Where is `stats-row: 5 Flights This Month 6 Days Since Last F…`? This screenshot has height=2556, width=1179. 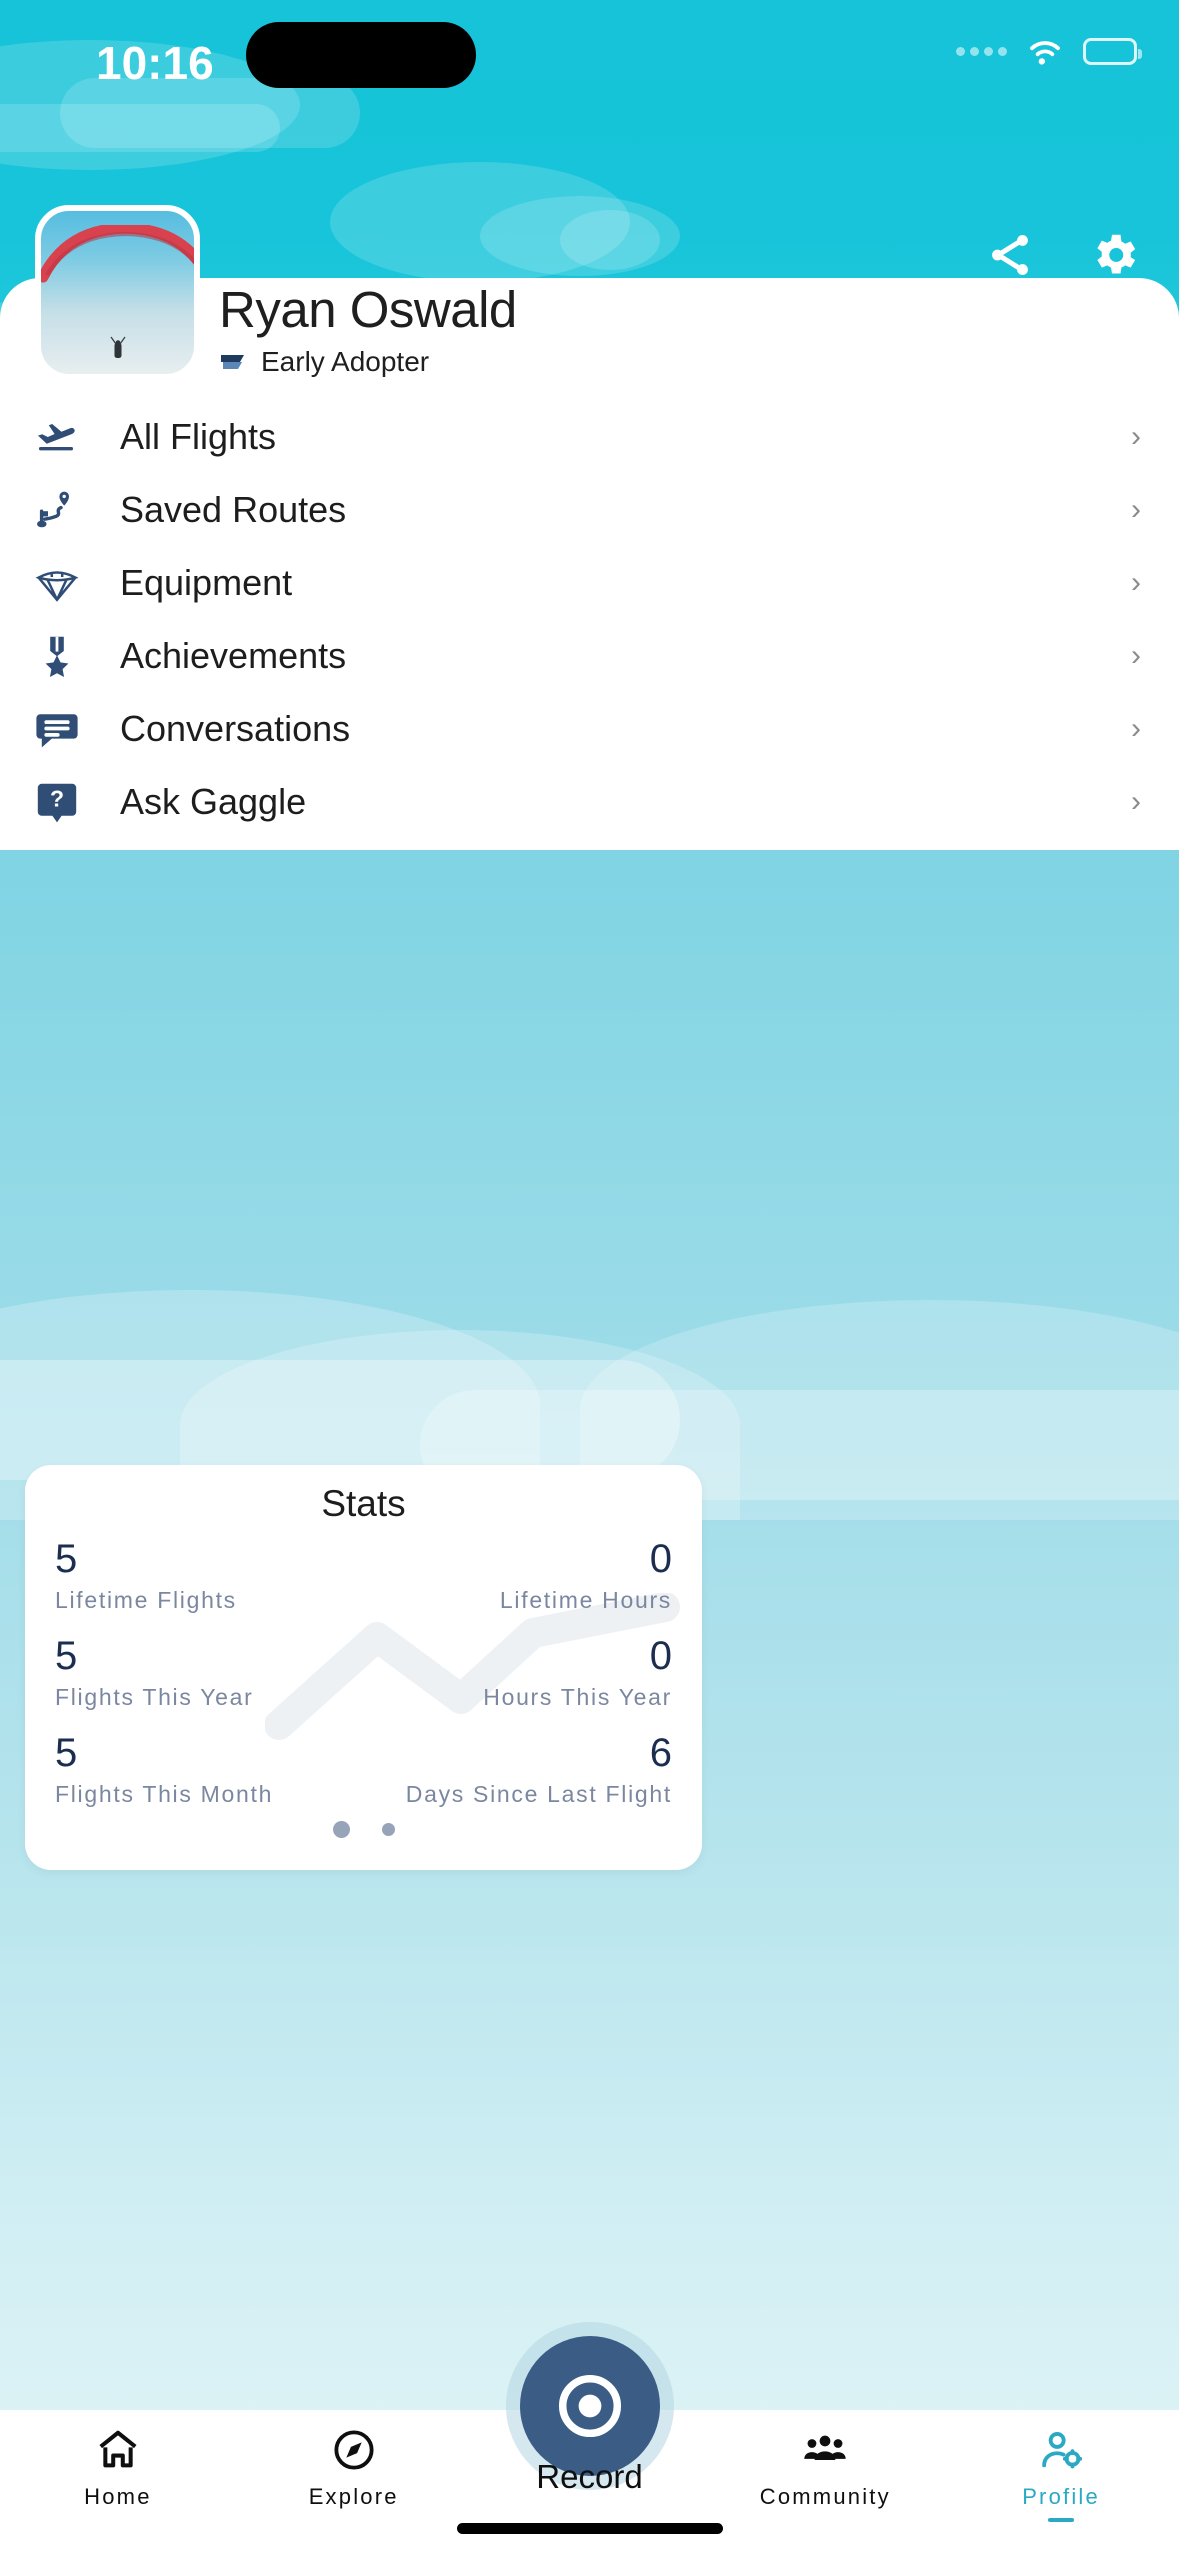
stats-row: 5 Flights This Month 6 Days Since Last F… is located at coordinates (363, 1770).